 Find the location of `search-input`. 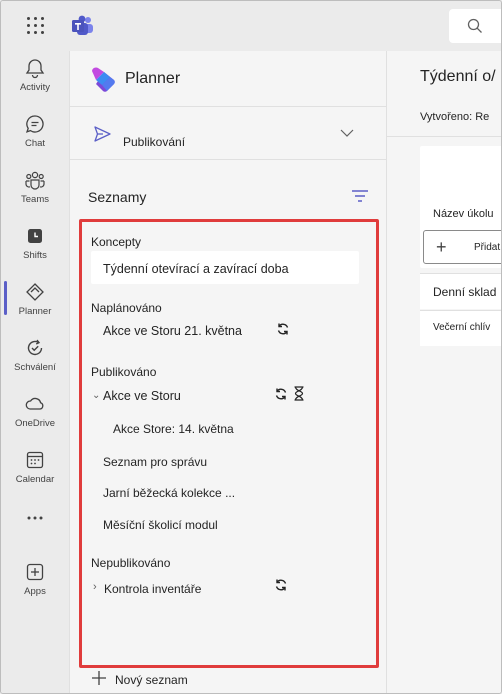

search-input is located at coordinates (475, 26).